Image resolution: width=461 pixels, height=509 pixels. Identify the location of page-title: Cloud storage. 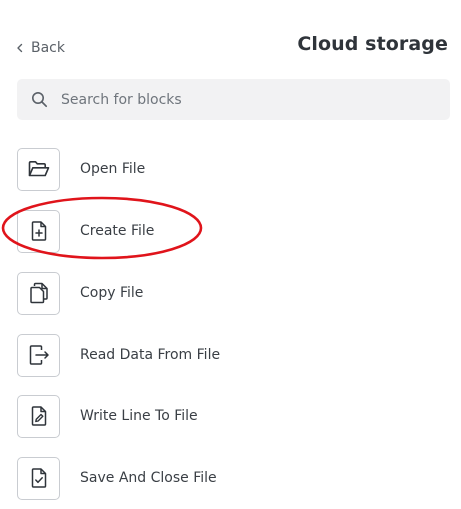
(372, 44).